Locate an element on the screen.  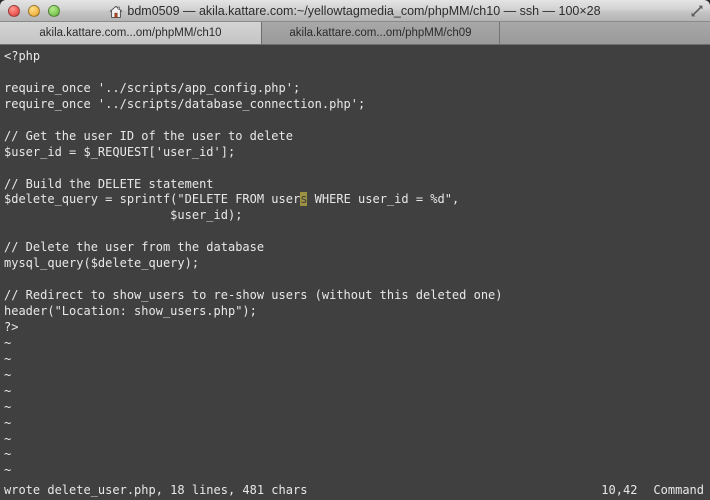
cursor-position: 10,42 is located at coordinates (619, 490).